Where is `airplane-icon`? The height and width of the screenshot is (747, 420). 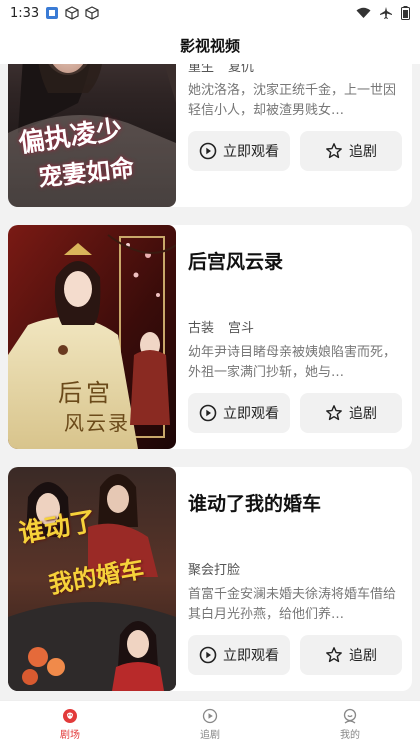
airplane-icon is located at coordinates (386, 13).